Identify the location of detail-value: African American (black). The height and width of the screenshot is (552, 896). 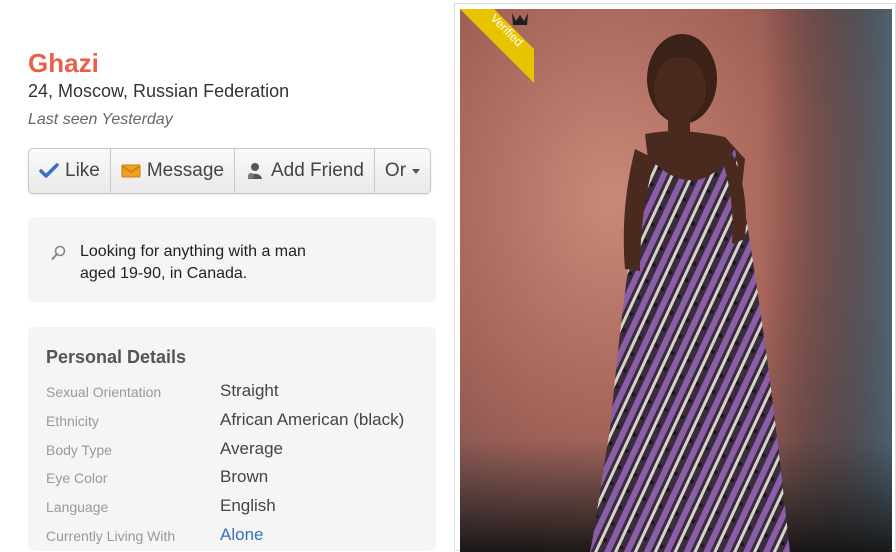
(312, 419).